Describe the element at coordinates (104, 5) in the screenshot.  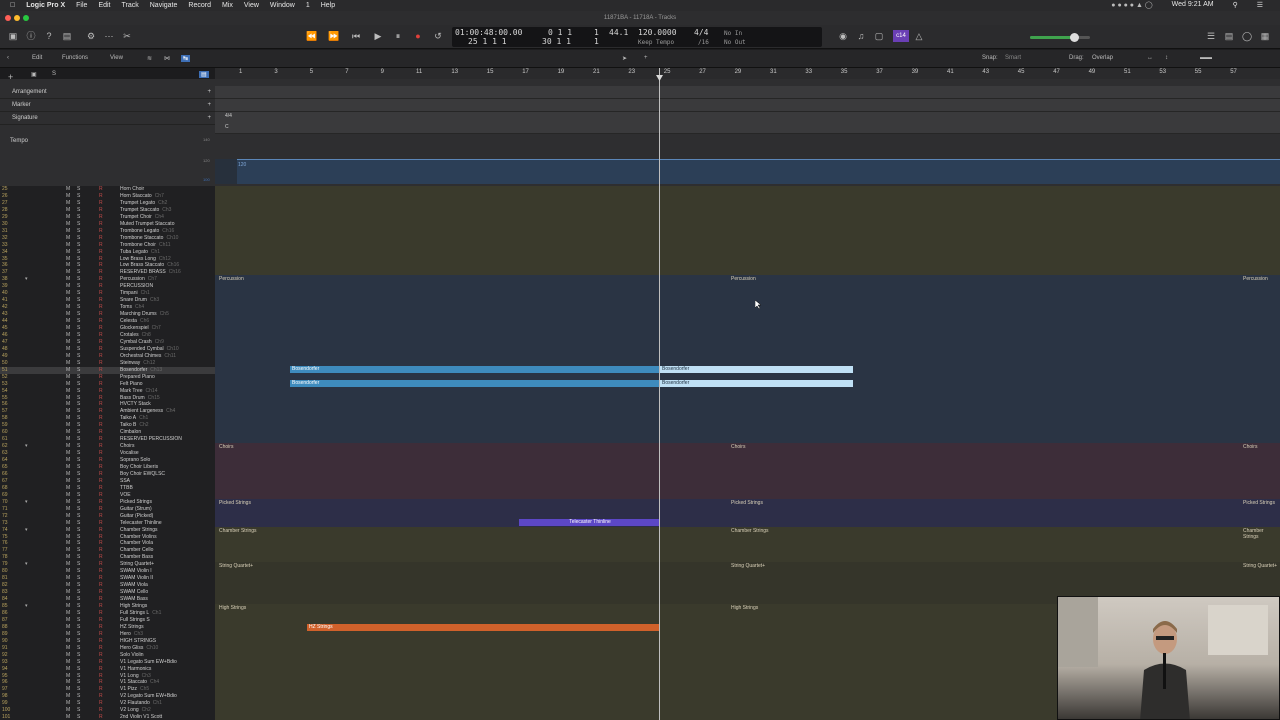
I see `menu-edit: Edit` at that location.